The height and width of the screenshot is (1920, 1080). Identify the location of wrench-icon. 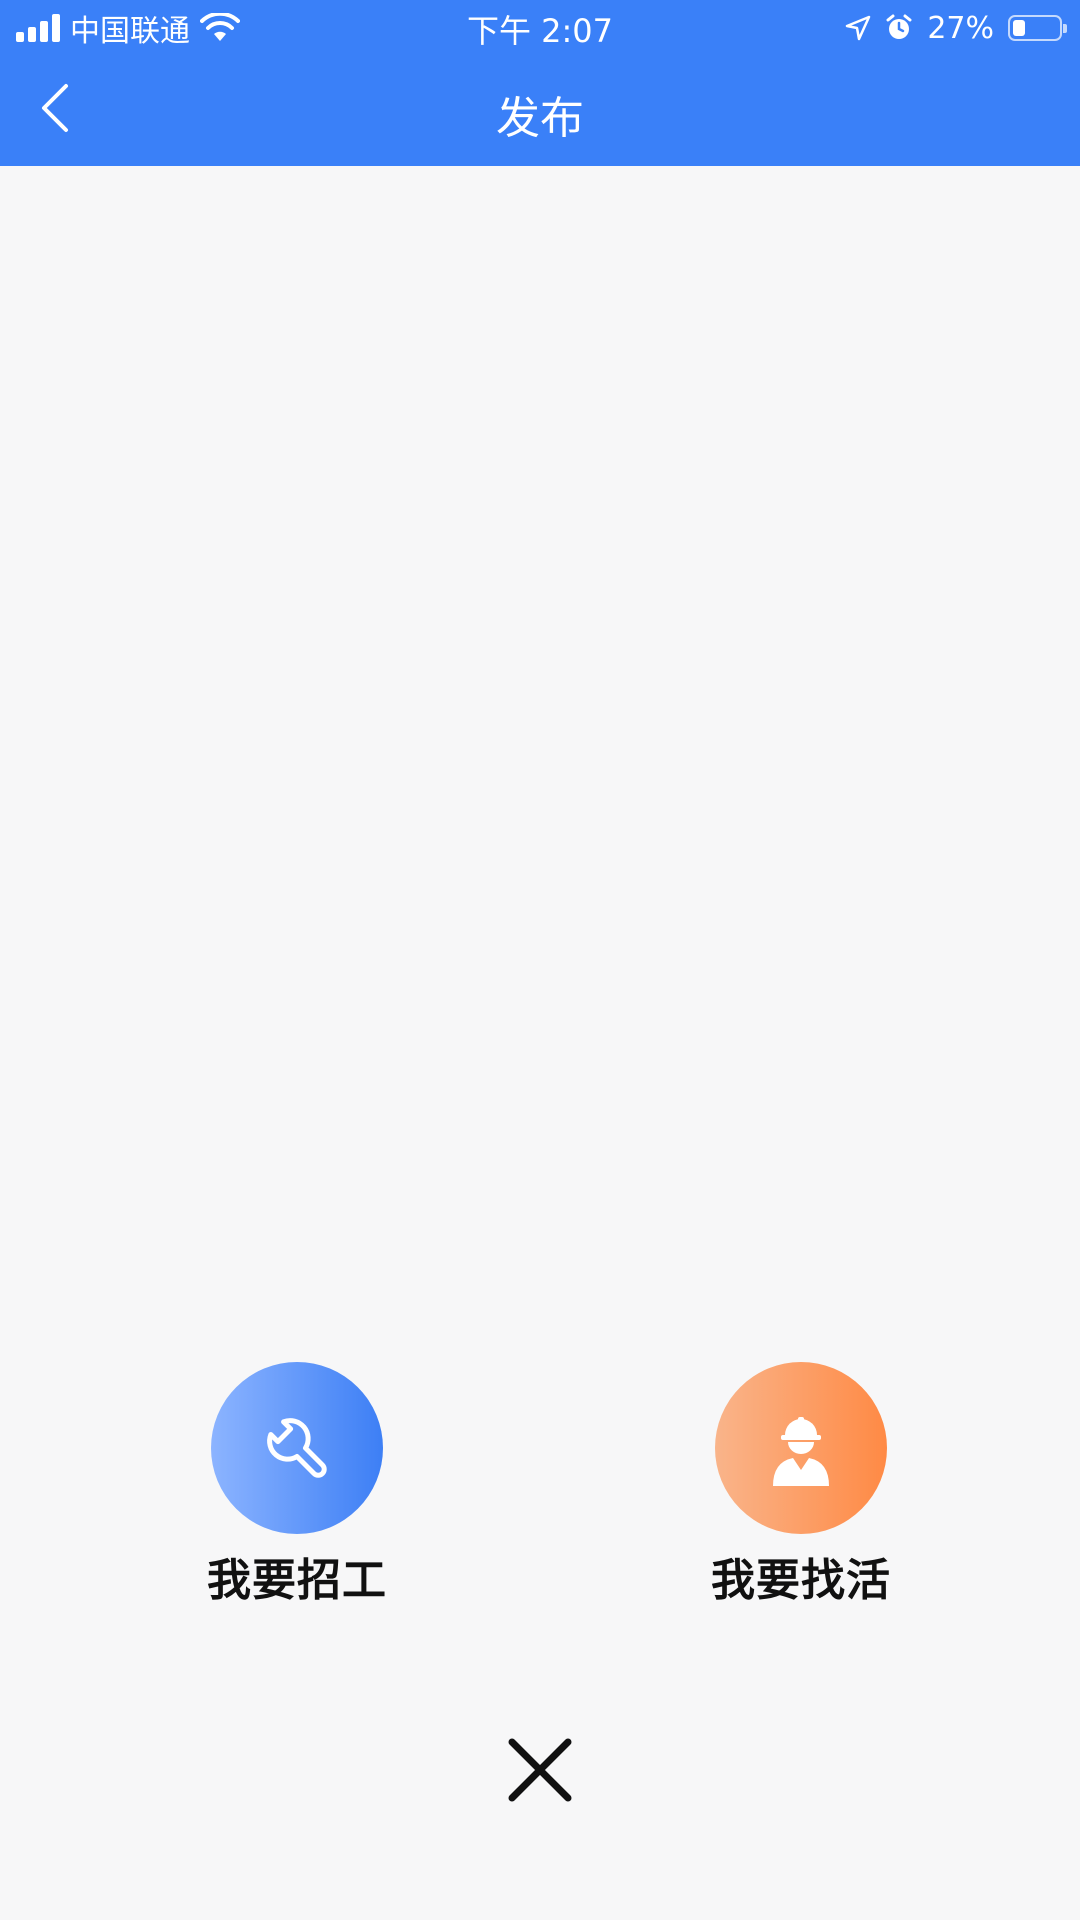
(297, 1448).